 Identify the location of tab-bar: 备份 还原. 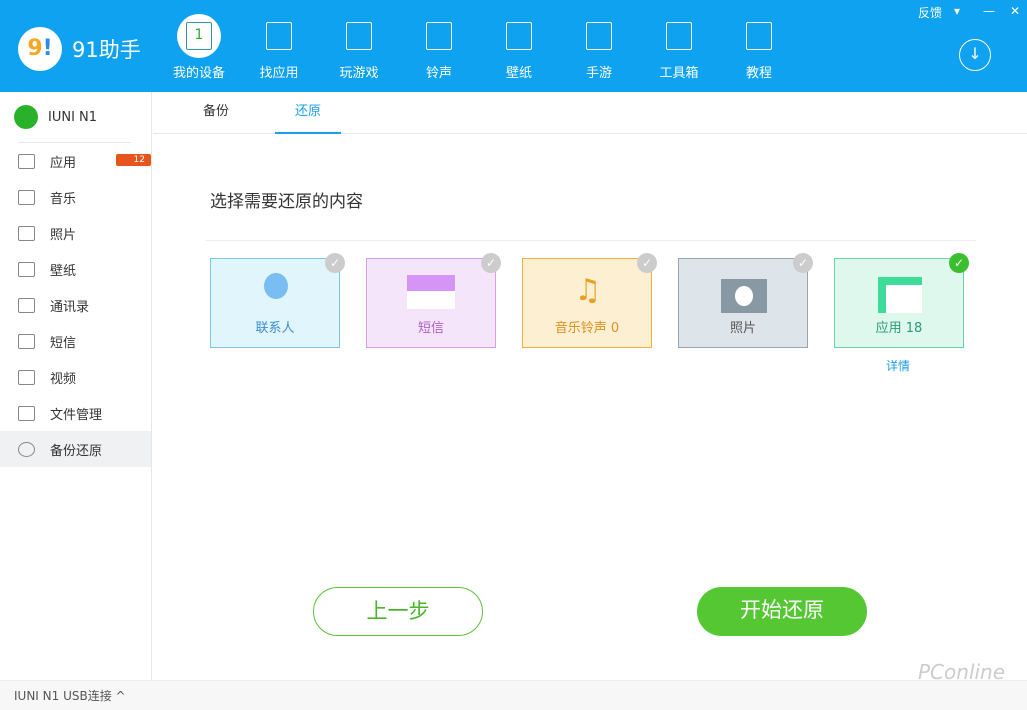
(590, 113).